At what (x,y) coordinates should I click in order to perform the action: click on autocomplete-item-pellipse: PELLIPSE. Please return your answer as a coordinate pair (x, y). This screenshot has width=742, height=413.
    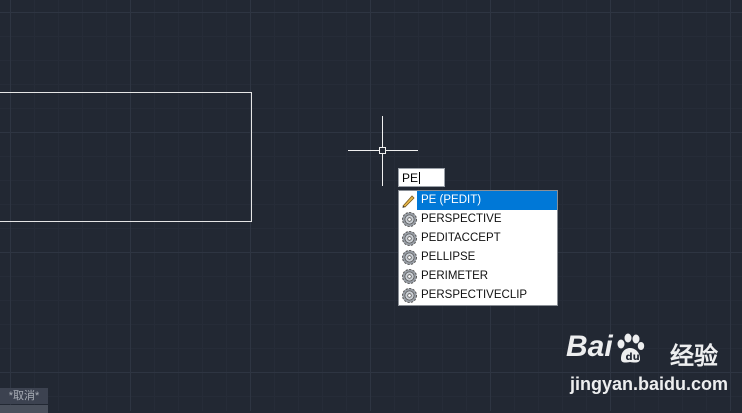
    Looking at the image, I should click on (478, 257).